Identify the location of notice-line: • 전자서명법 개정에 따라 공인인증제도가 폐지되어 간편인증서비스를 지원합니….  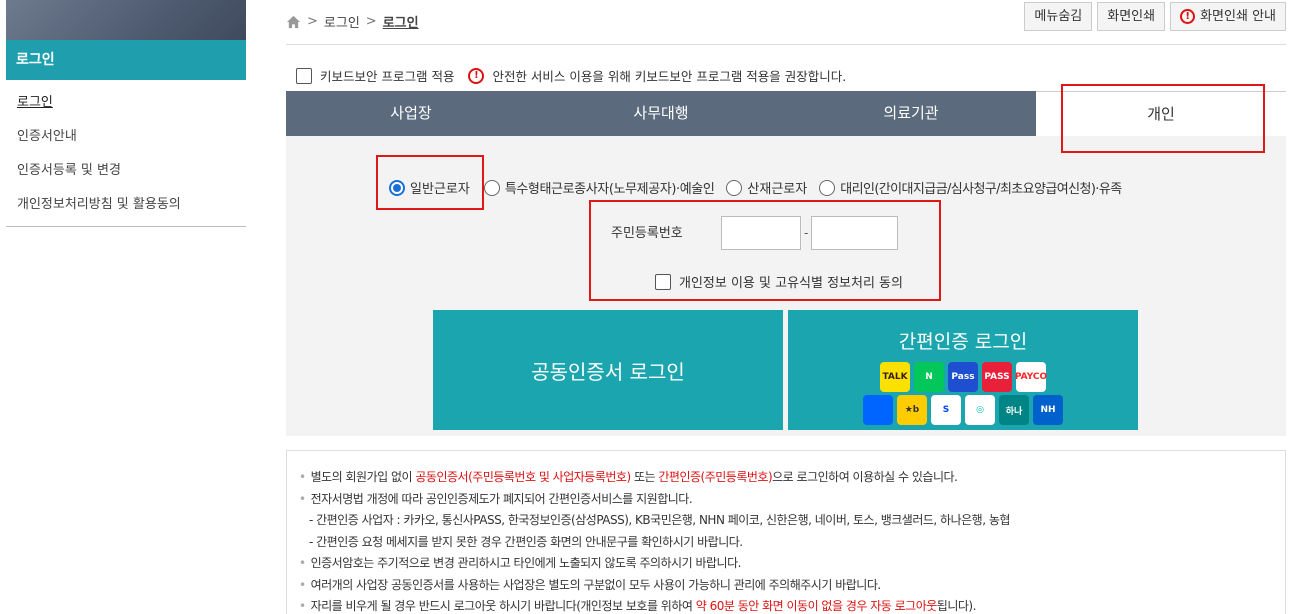
(496, 498).